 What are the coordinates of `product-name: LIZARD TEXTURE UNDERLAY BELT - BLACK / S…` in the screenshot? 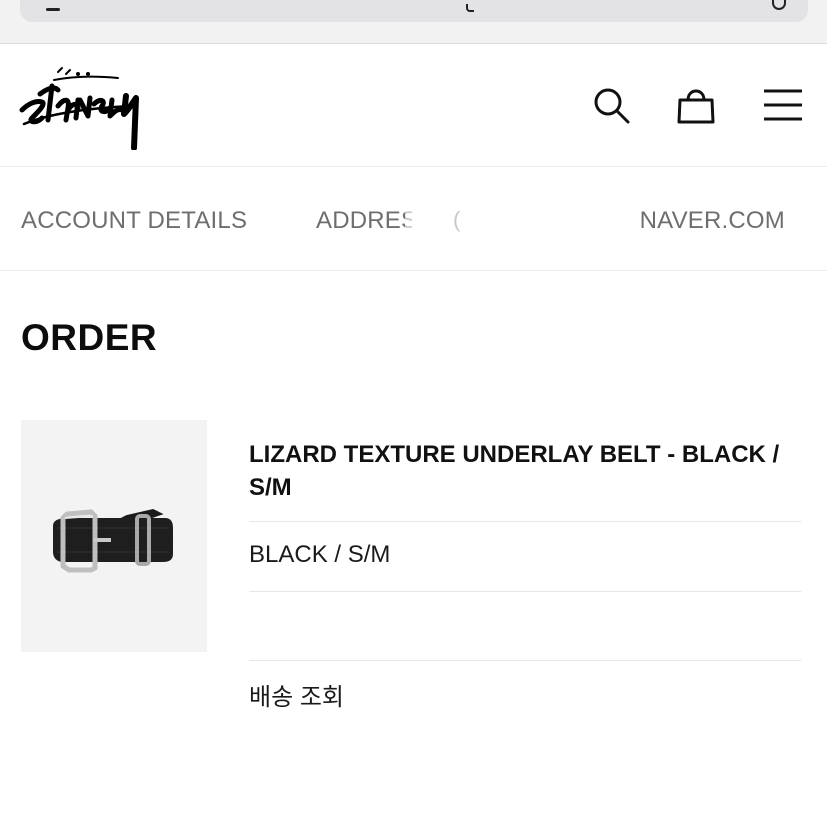 It's located at (525, 471).